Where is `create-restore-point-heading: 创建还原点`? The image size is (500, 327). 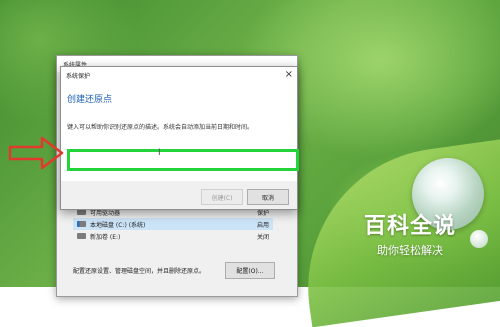
create-restore-point-heading: 创建还原点 is located at coordinates (90, 100).